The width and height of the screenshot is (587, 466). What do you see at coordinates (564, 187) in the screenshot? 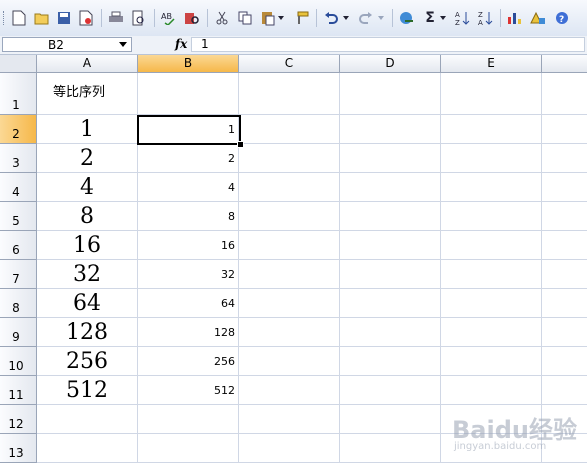
I see `cell-f4` at bounding box center [564, 187].